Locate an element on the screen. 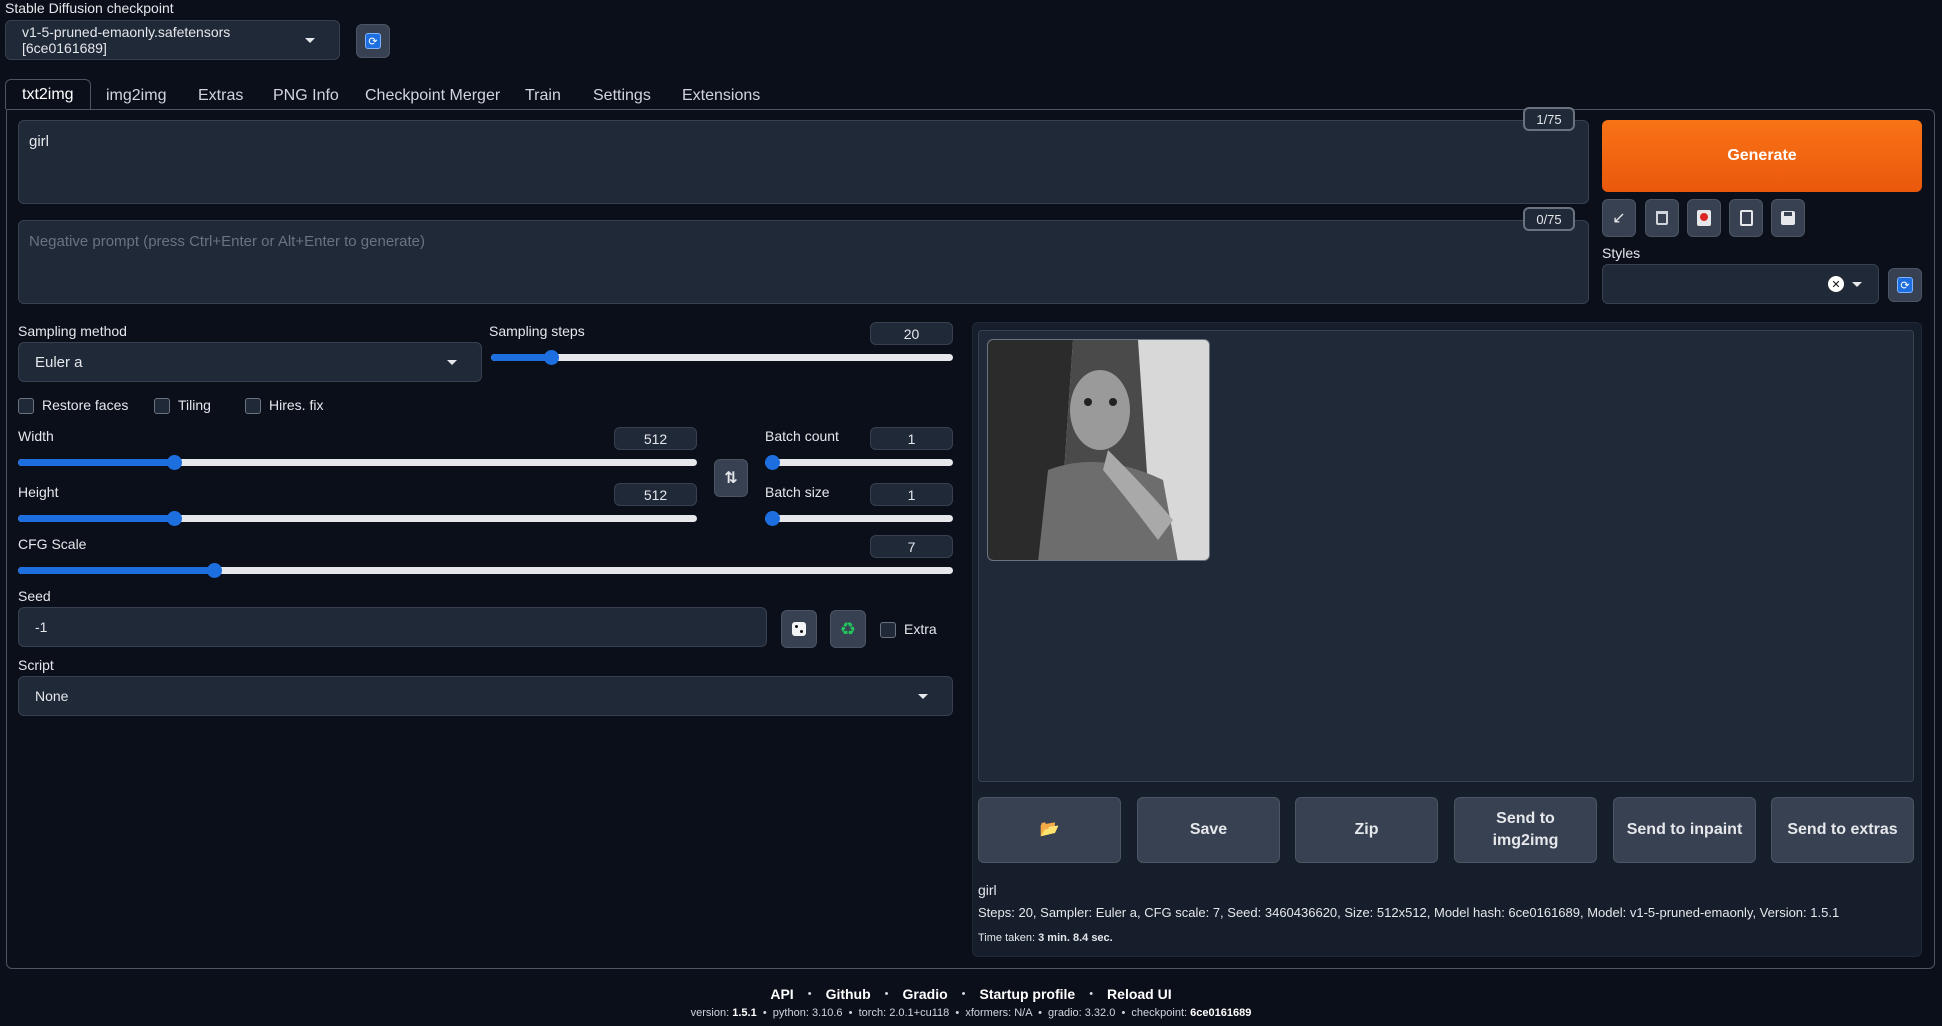 The image size is (1942, 1026). hires-fix-label: Hires. fix is located at coordinates (296, 405).